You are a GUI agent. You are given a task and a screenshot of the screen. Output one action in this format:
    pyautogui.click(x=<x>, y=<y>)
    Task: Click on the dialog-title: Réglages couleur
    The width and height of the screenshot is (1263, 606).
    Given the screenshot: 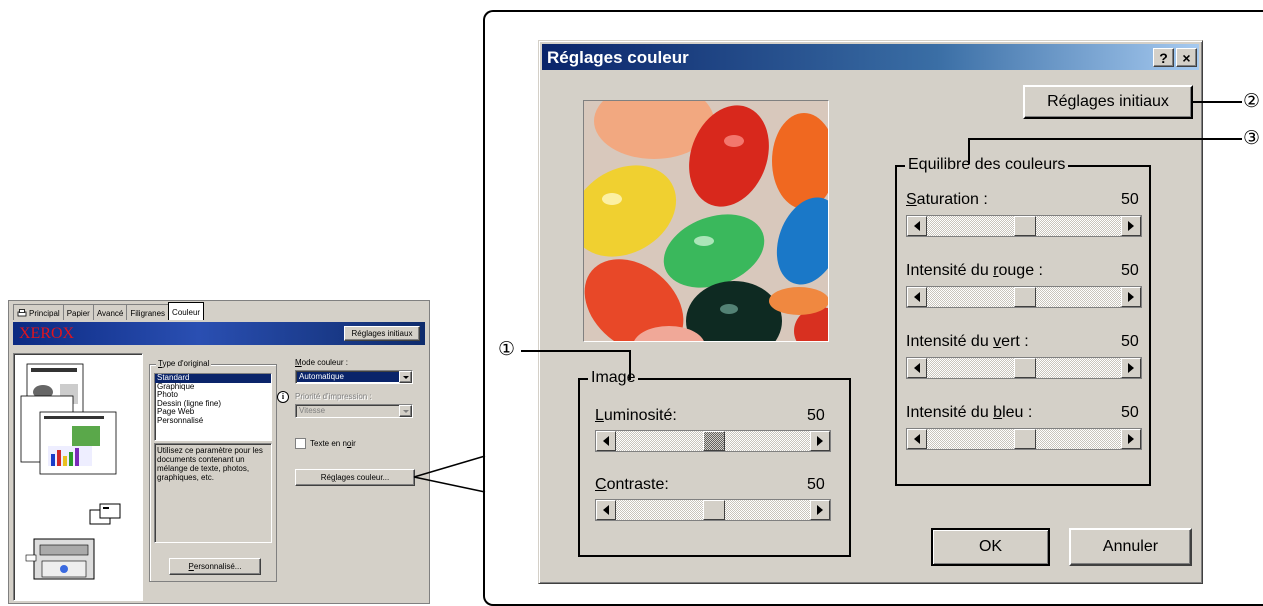 What is the action you would take?
    pyautogui.click(x=618, y=57)
    